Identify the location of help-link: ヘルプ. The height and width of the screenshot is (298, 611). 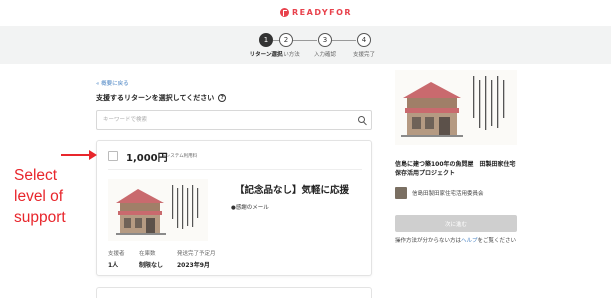
(469, 241).